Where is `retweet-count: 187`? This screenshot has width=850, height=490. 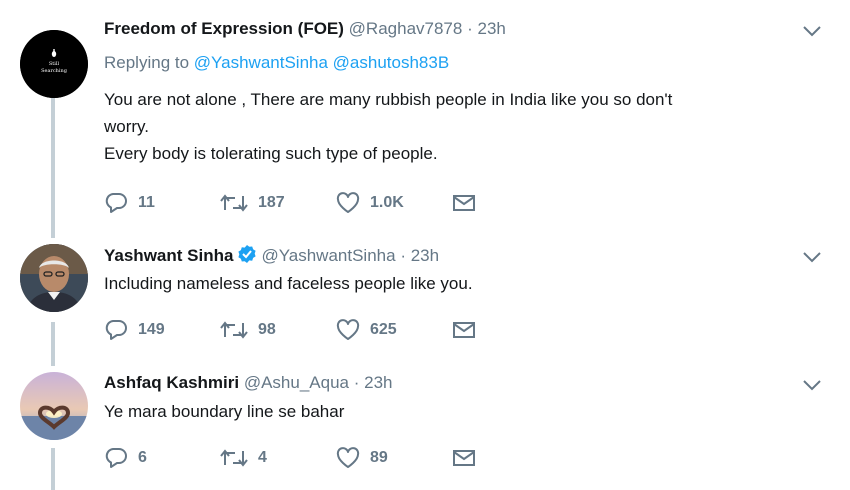 retweet-count: 187 is located at coordinates (271, 202).